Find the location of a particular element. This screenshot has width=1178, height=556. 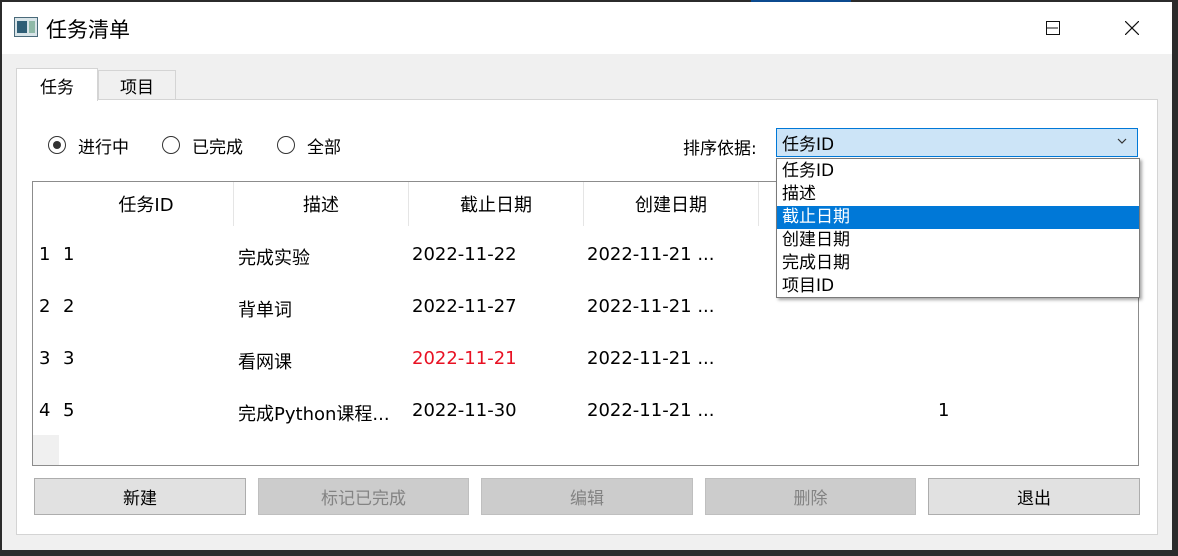

row-number: 4 is located at coordinates (45, 410).